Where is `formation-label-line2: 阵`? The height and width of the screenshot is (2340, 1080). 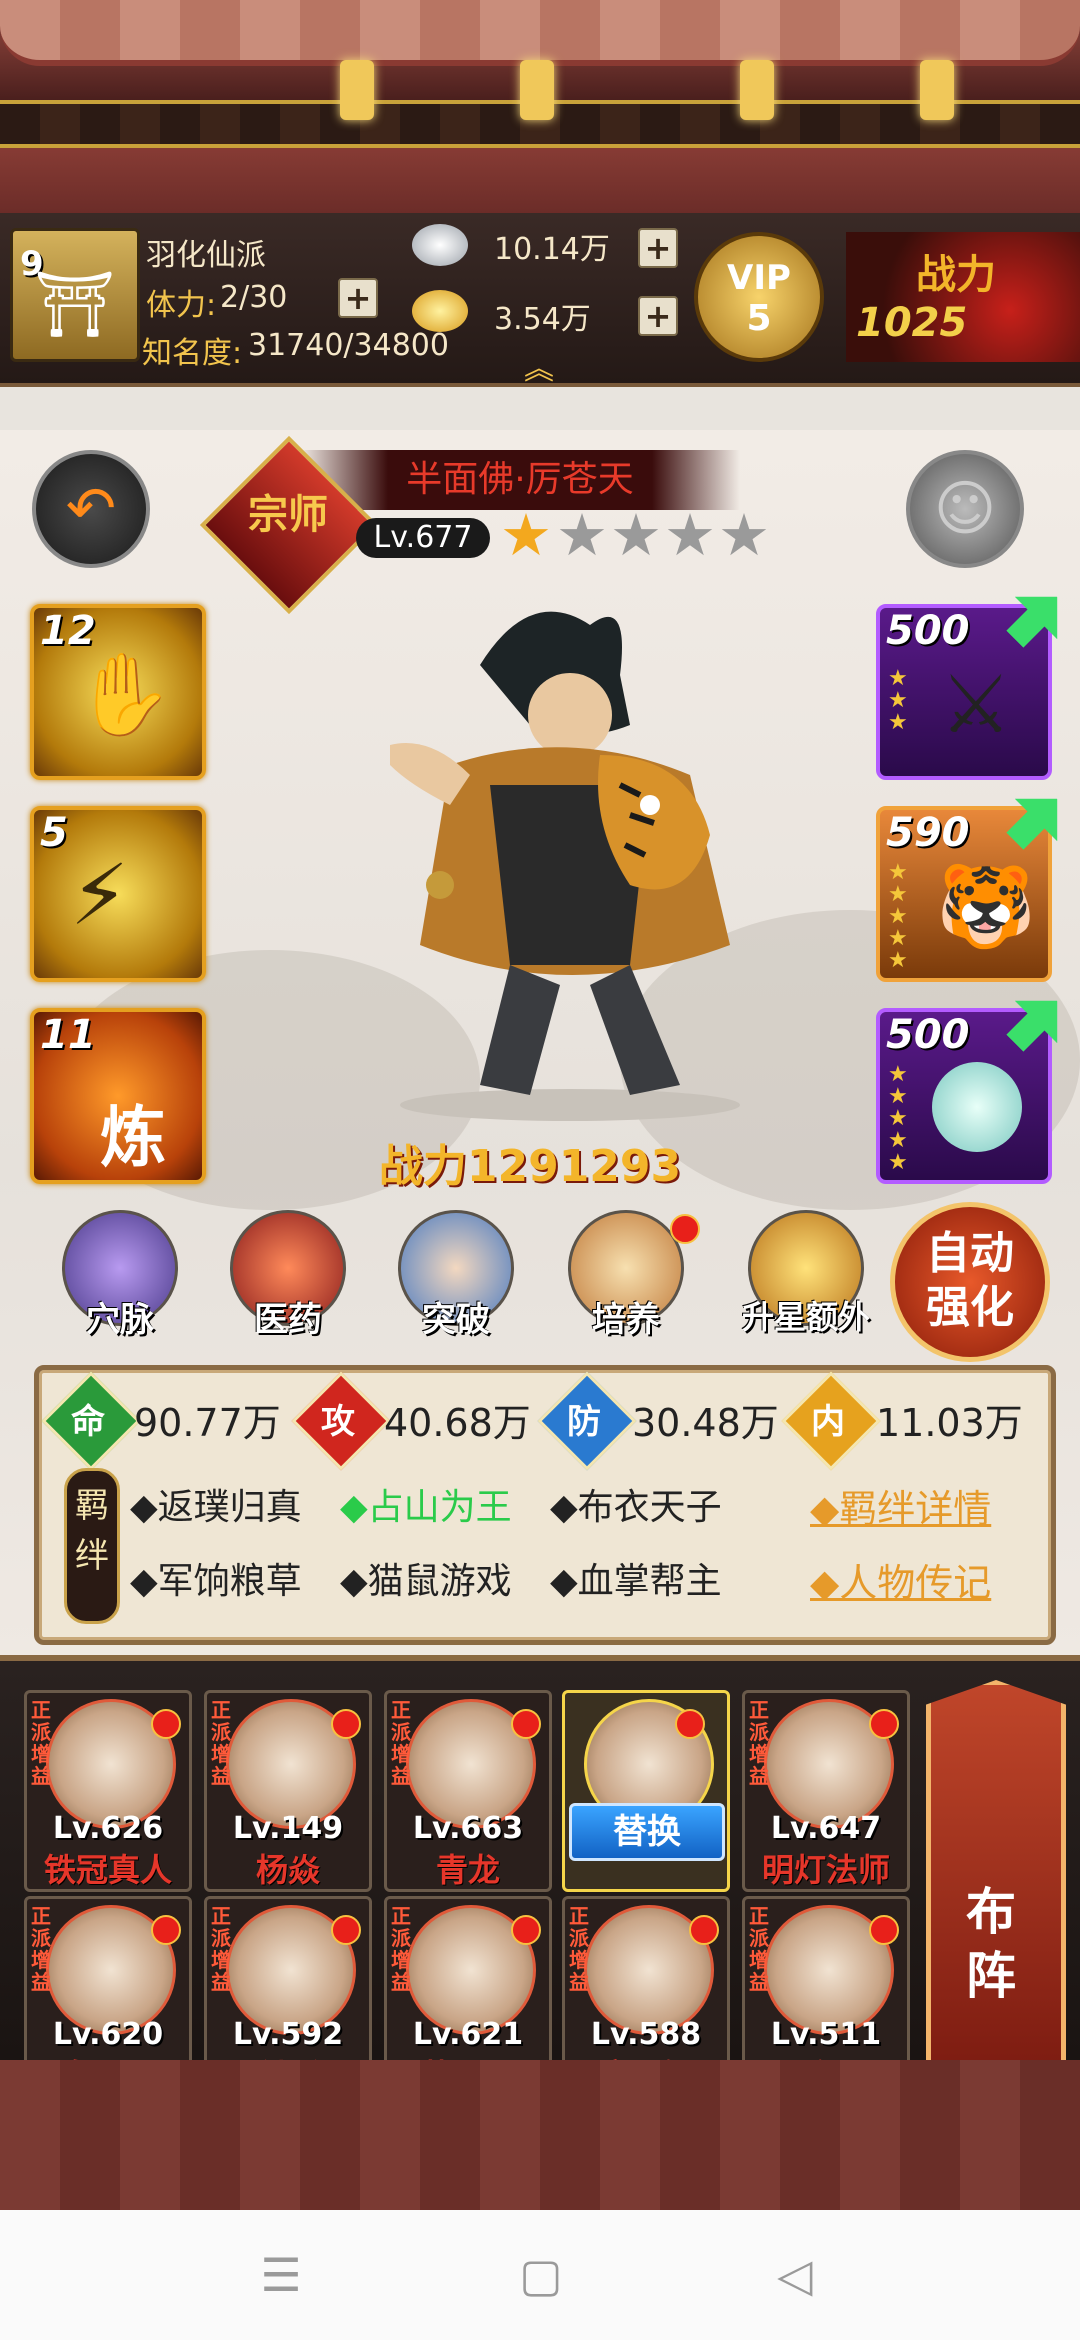
formation-label-line2: 阵 is located at coordinates (991, 1976).